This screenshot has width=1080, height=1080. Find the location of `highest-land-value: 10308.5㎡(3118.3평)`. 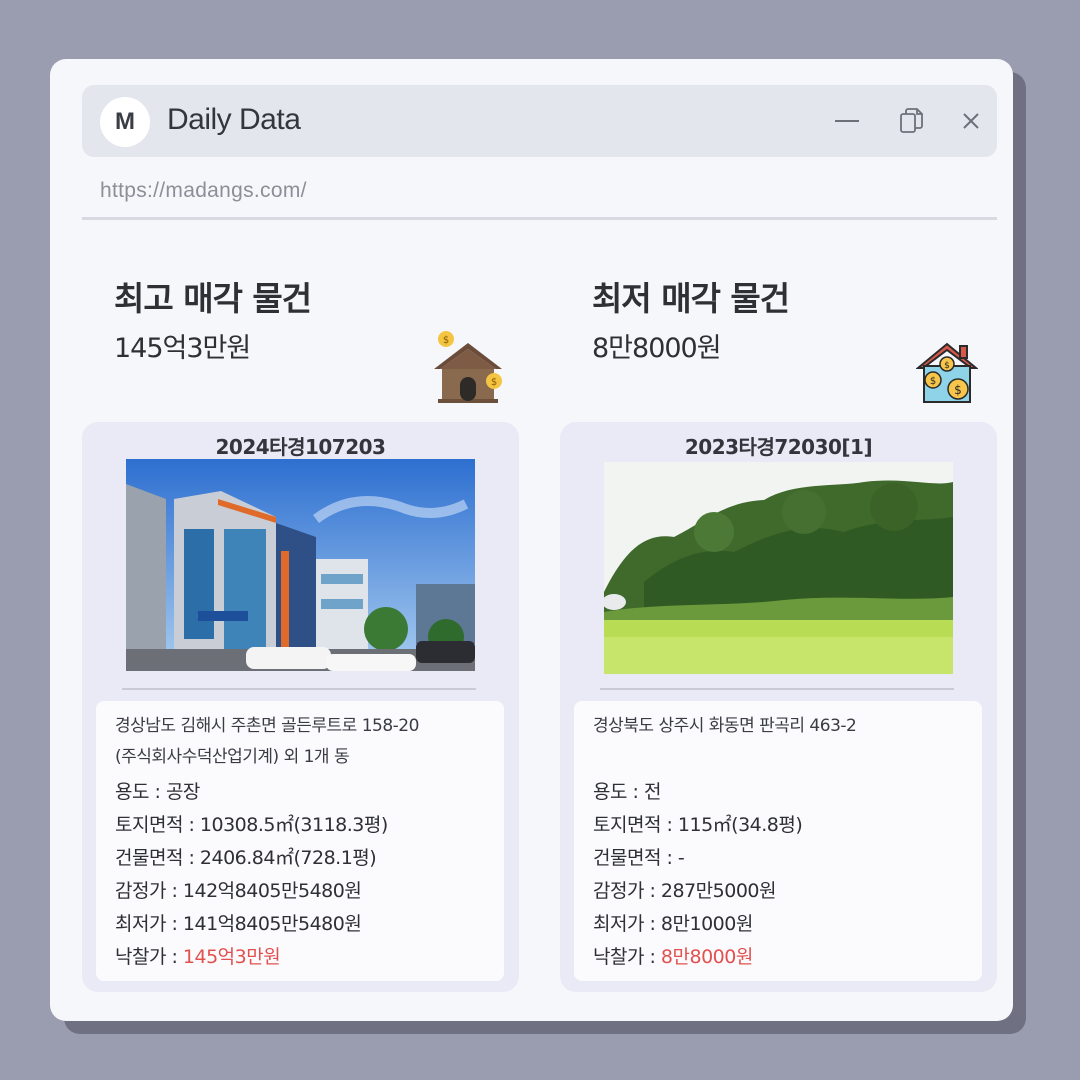

highest-land-value: 10308.5㎡(3118.3평) is located at coordinates (293, 825).